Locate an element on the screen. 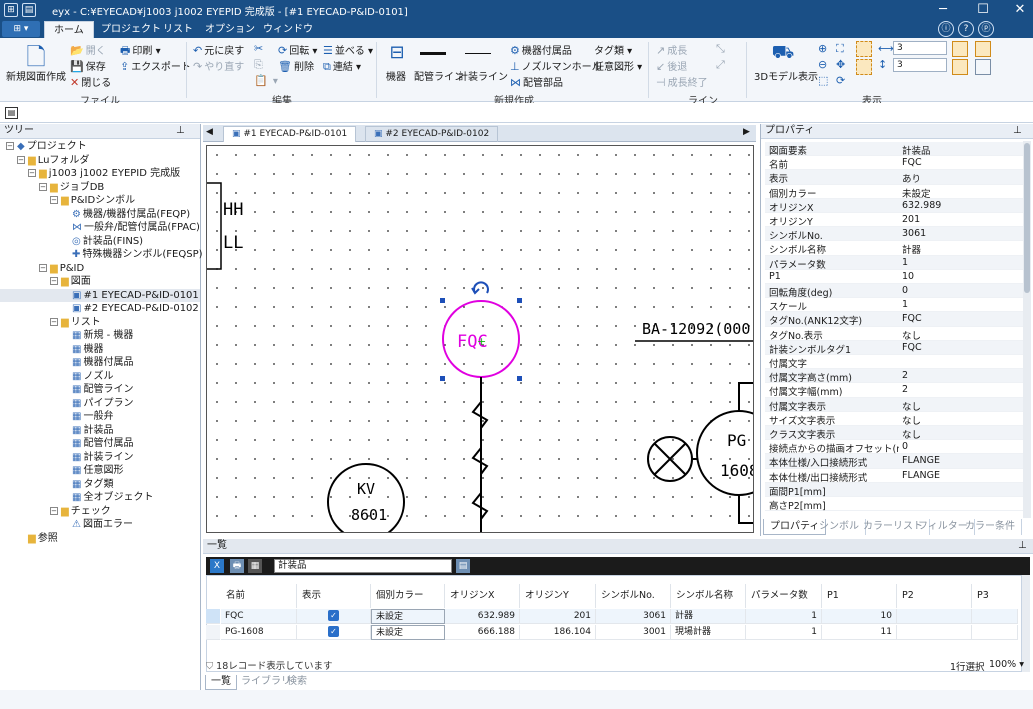  table-cell-no: 3001 is located at coordinates (633, 632).